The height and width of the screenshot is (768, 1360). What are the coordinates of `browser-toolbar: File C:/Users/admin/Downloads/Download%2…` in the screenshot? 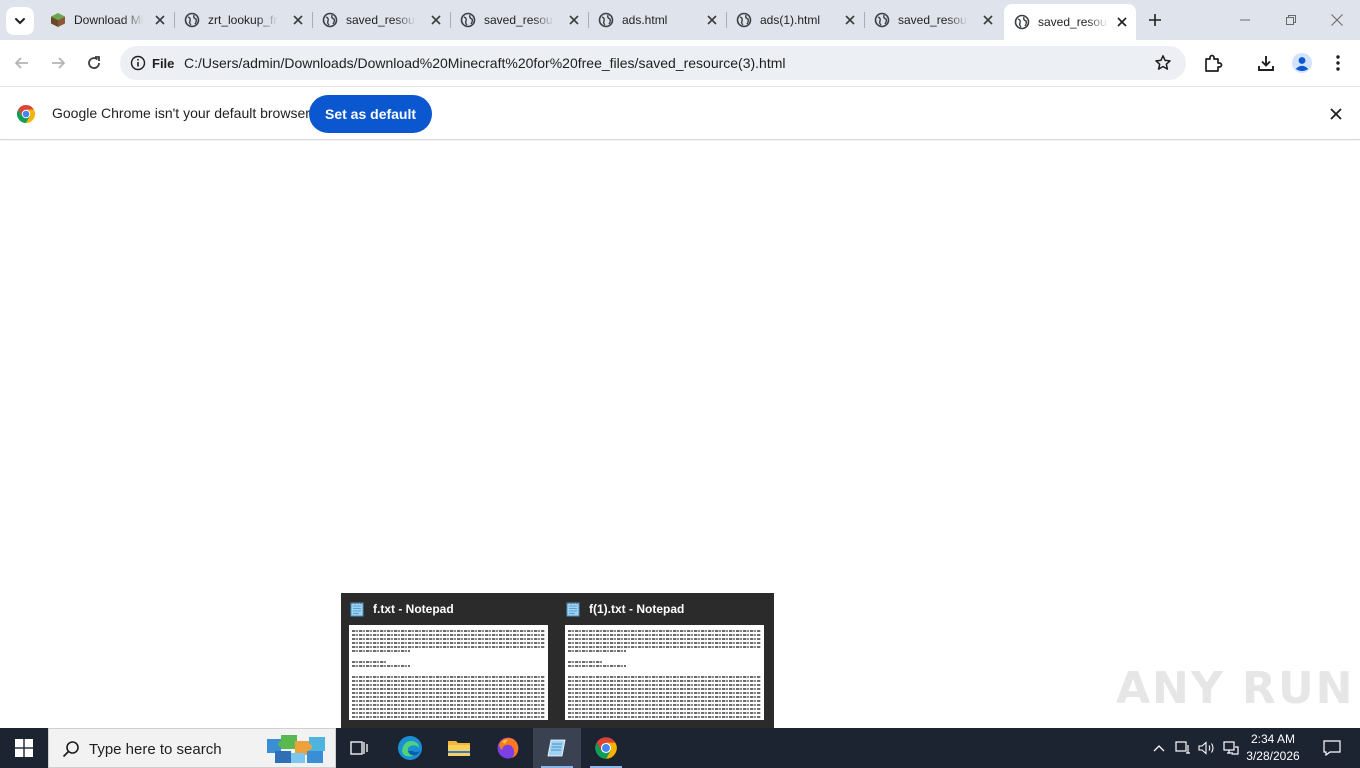 It's located at (680, 63).